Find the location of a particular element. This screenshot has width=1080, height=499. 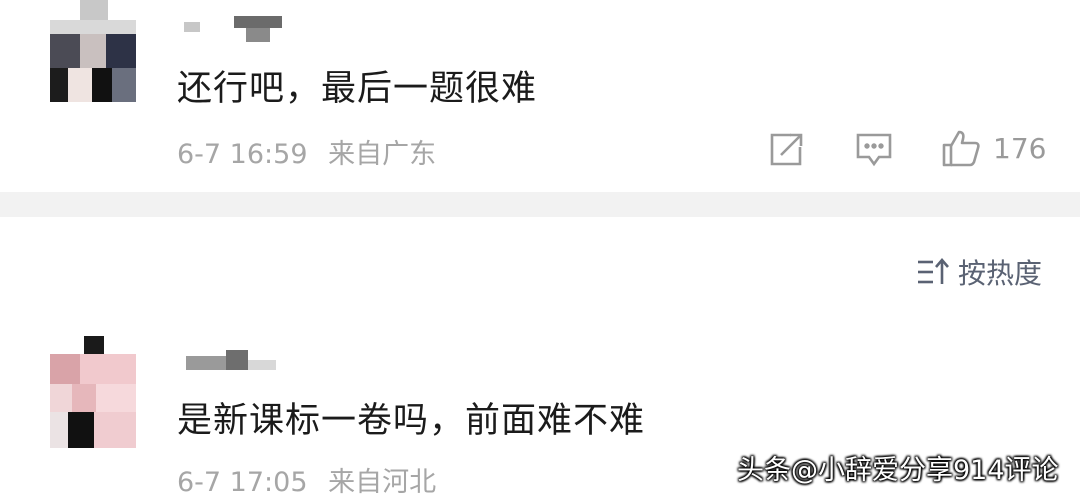

sort-by-heat-button: 按热度 is located at coordinates (979, 272).